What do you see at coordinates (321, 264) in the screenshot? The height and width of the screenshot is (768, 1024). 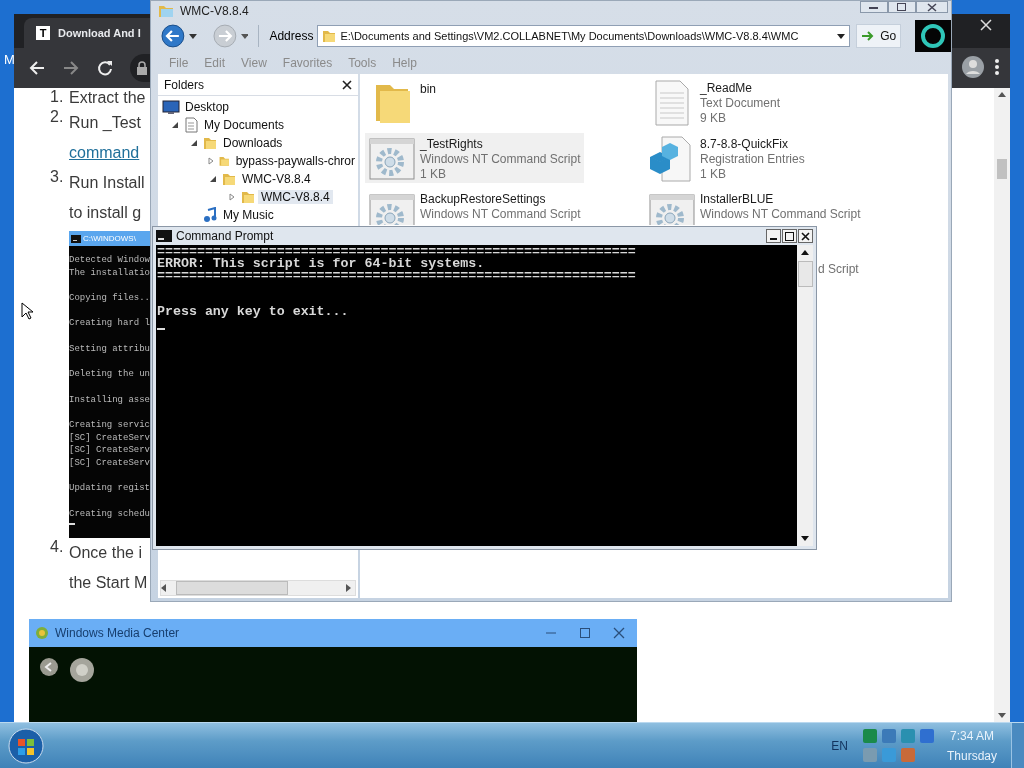 I see `console-line: ERROR: This script is for 64-bit systems.` at bounding box center [321, 264].